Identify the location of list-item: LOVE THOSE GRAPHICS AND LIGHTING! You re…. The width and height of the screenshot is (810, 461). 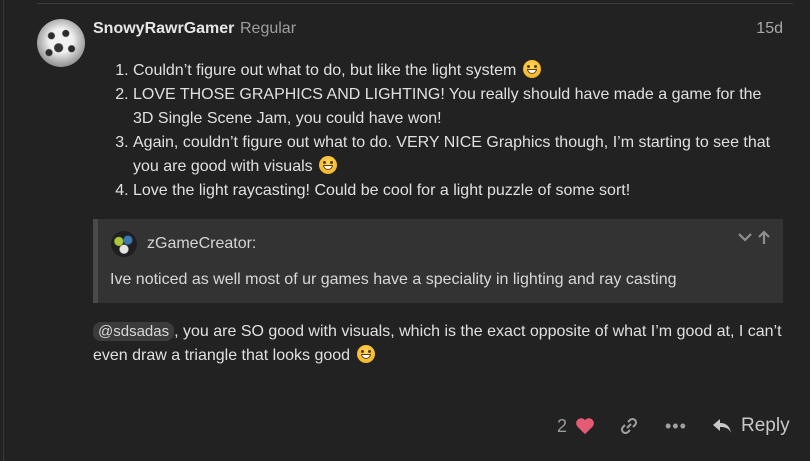
(458, 107).